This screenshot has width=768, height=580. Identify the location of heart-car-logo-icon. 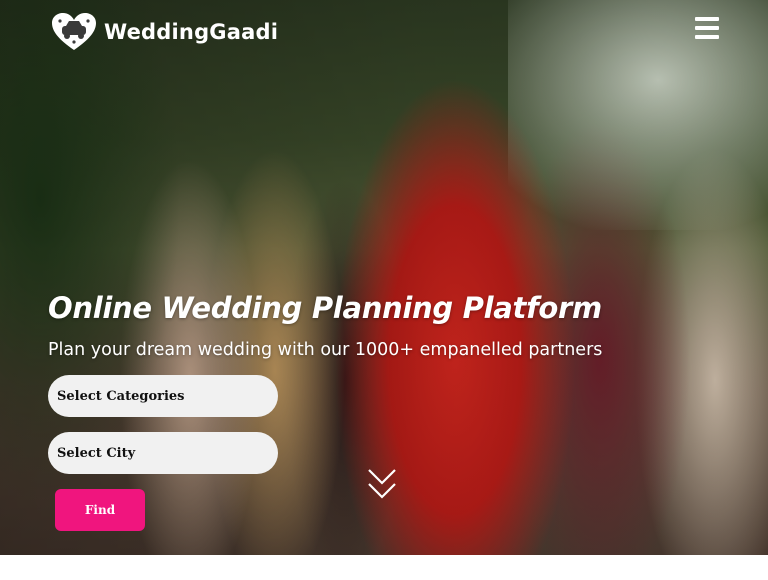
(74, 31).